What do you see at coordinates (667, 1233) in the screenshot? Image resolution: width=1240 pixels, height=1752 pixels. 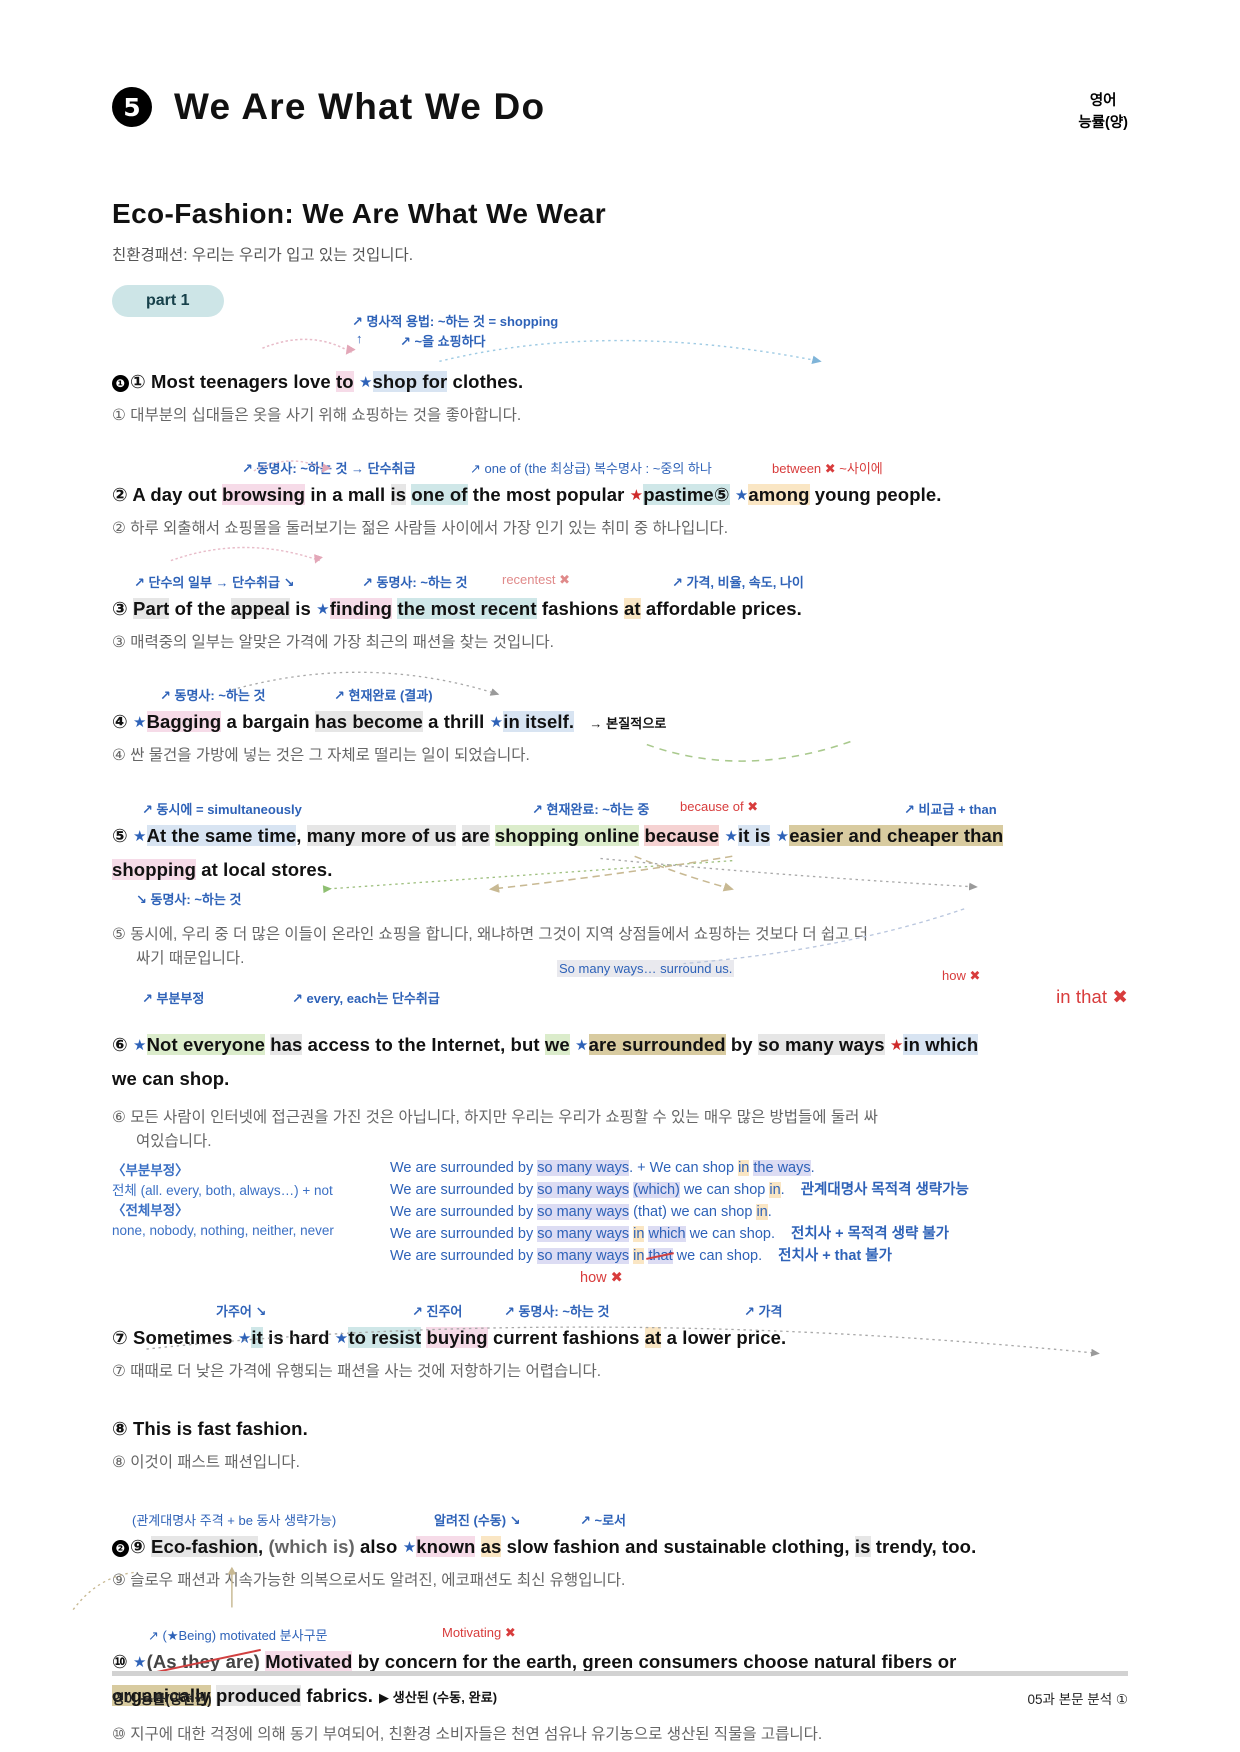 I see `example-highlight: which` at bounding box center [667, 1233].